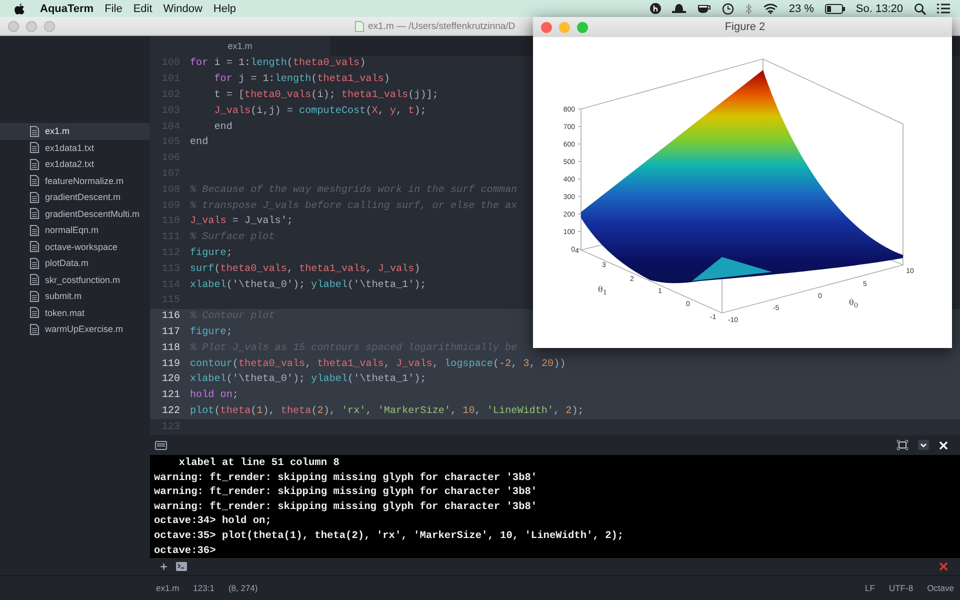  Describe the element at coordinates (170, 348) in the screenshot. I see `line-number: 118` at that location.